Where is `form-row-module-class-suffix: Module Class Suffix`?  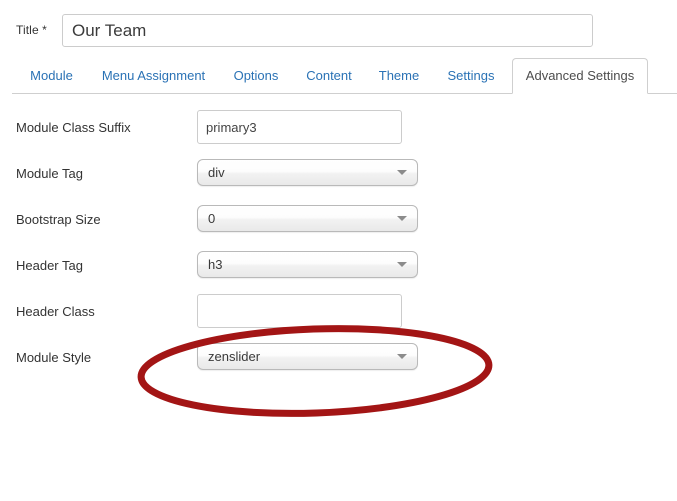 form-row-module-class-suffix: Module Class Suffix is located at coordinates (338, 129).